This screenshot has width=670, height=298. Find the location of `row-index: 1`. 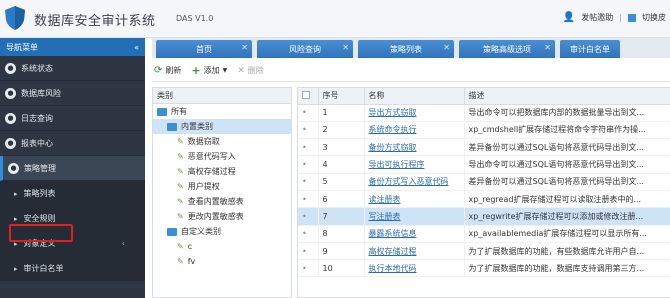

row-index: 1 is located at coordinates (341, 113).